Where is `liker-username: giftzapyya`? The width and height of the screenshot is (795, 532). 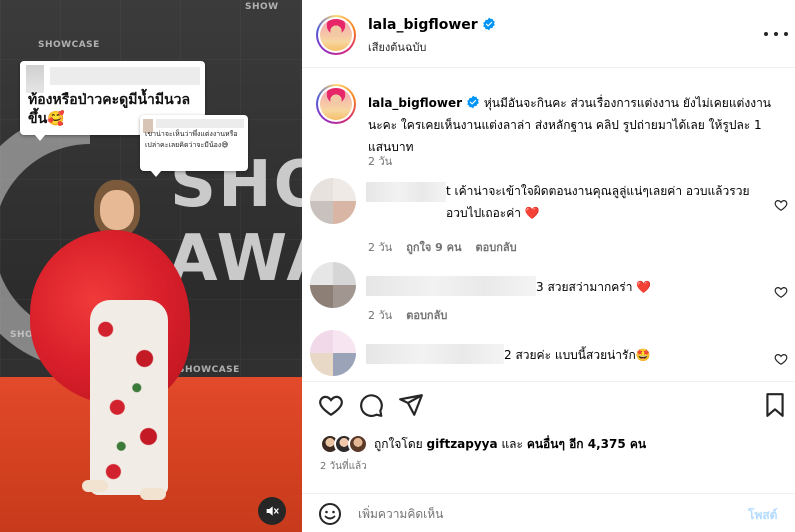
liker-username: giftzapyya is located at coordinates (462, 444).